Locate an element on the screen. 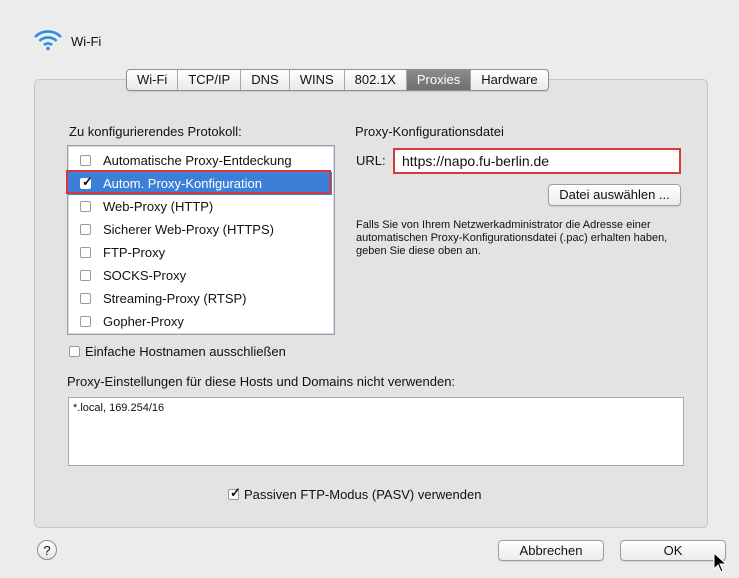 The width and height of the screenshot is (739, 578). list-item: Automatische Proxy-Entdeckung is located at coordinates (200, 160).